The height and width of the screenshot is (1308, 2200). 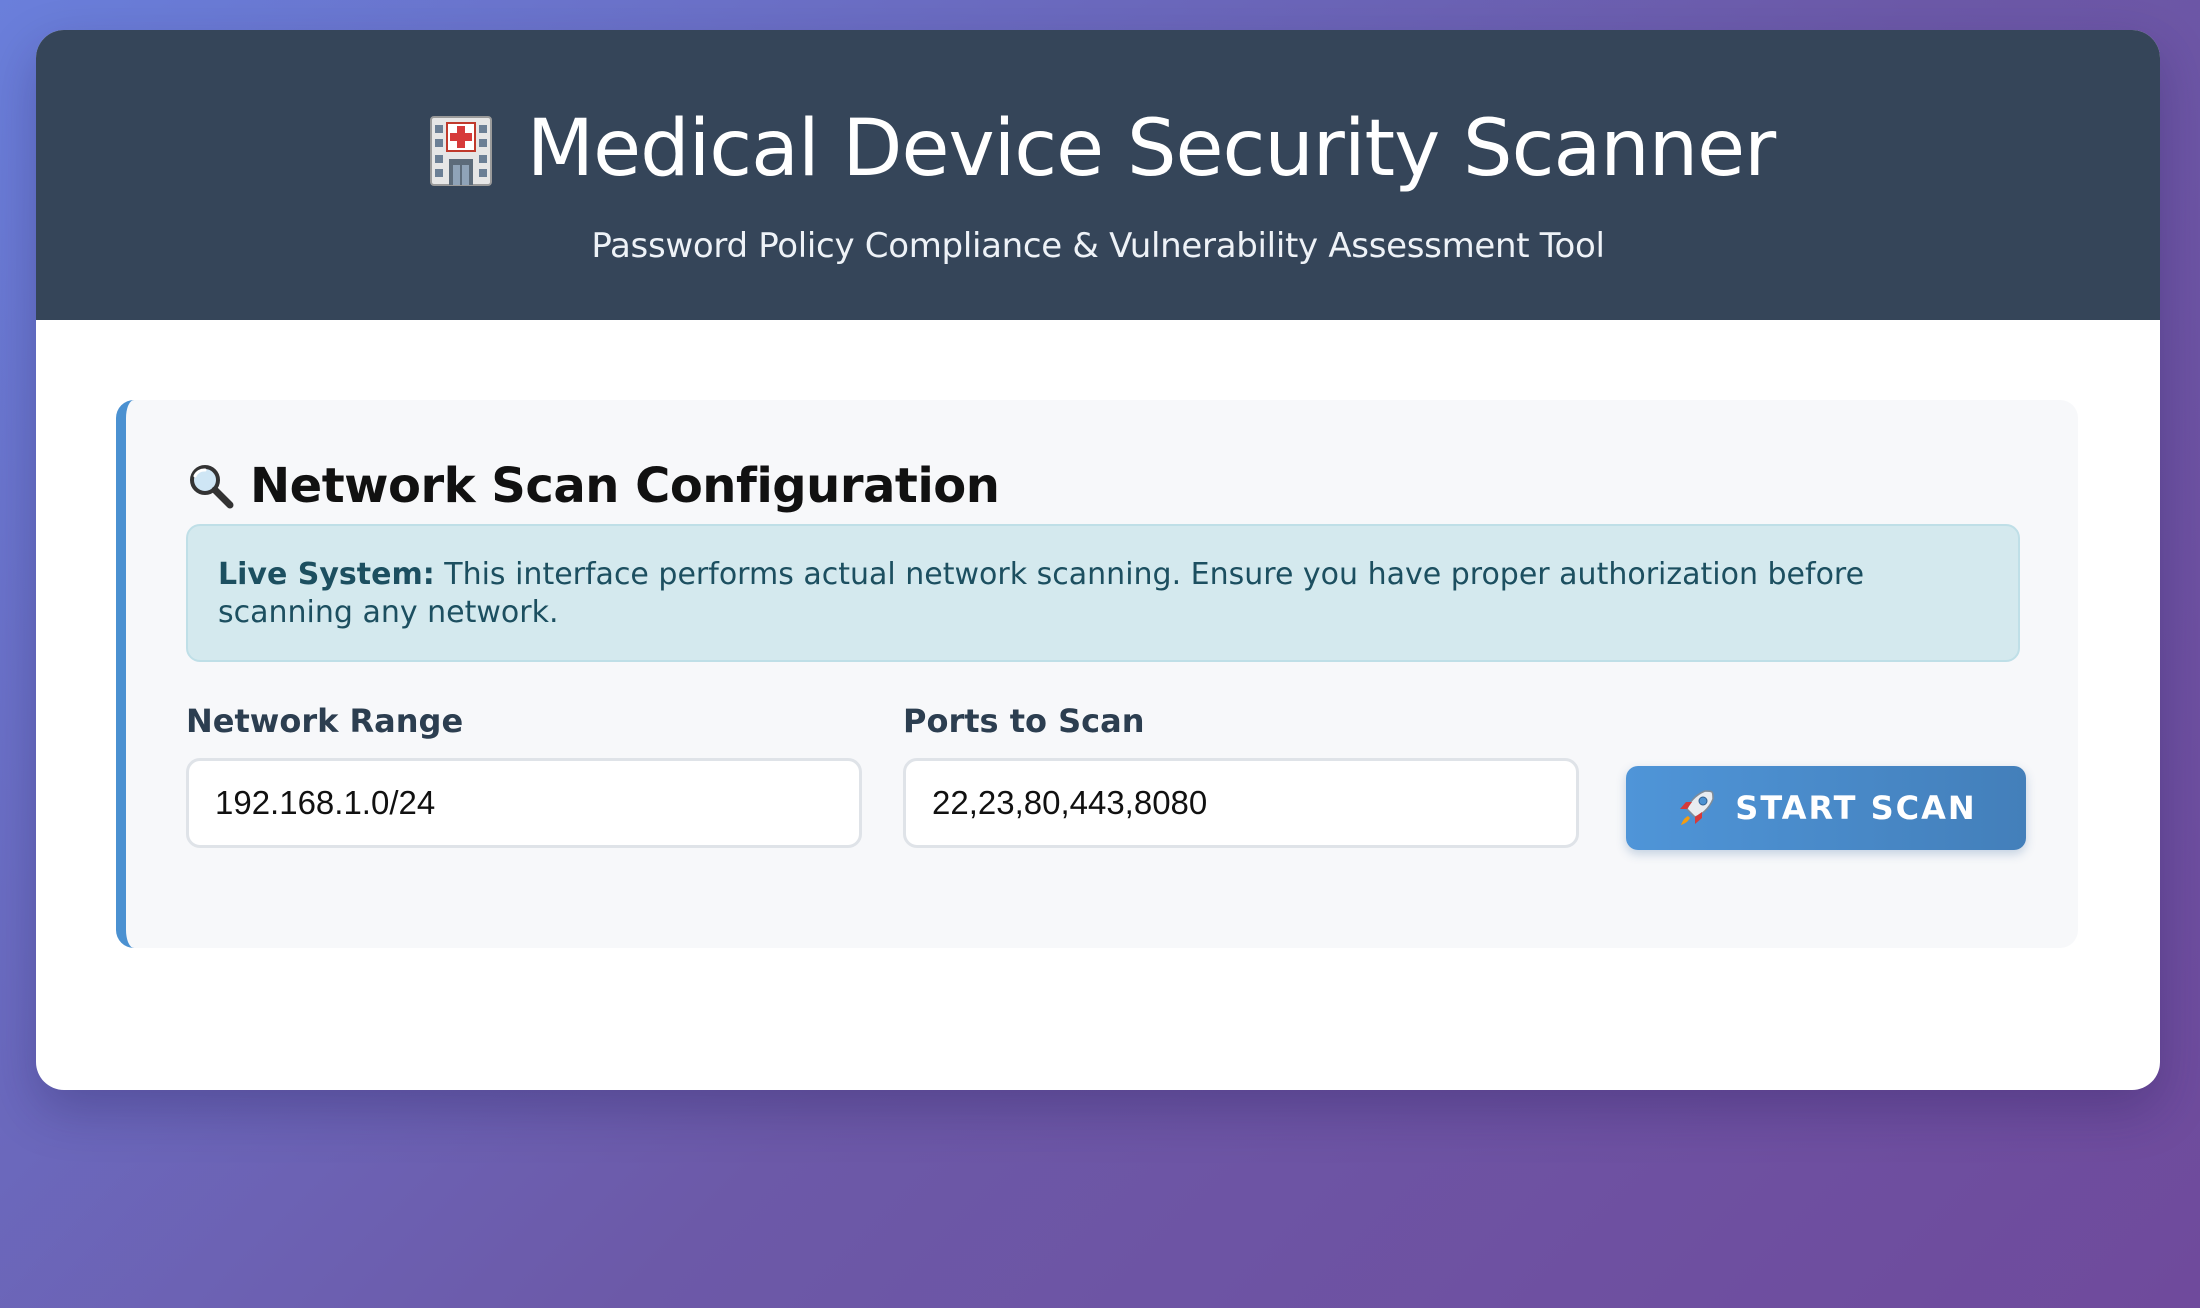 I want to click on network-range-label: Network Range, so click(x=325, y=721).